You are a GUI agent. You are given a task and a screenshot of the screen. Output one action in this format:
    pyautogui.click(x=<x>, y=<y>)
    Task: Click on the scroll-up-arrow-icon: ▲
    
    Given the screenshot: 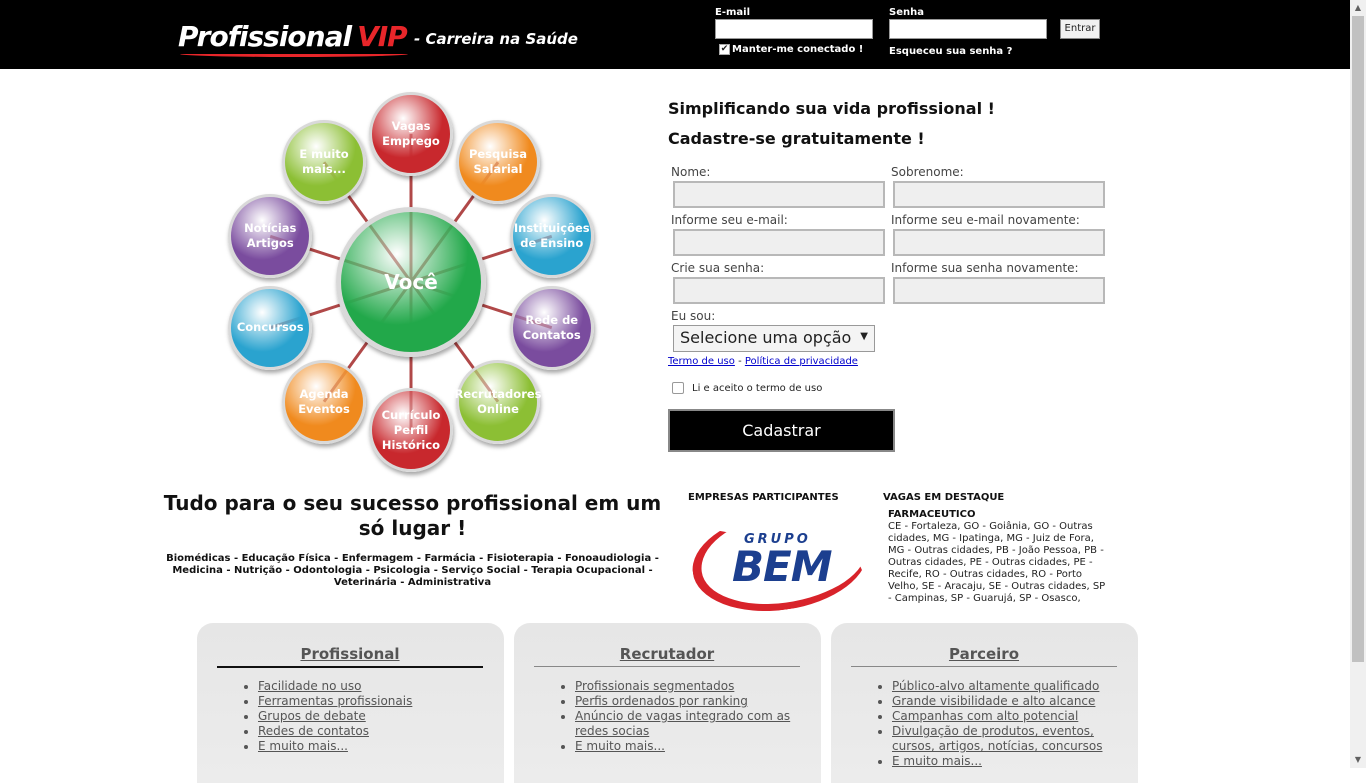 What is the action you would take?
    pyautogui.click(x=1358, y=8)
    